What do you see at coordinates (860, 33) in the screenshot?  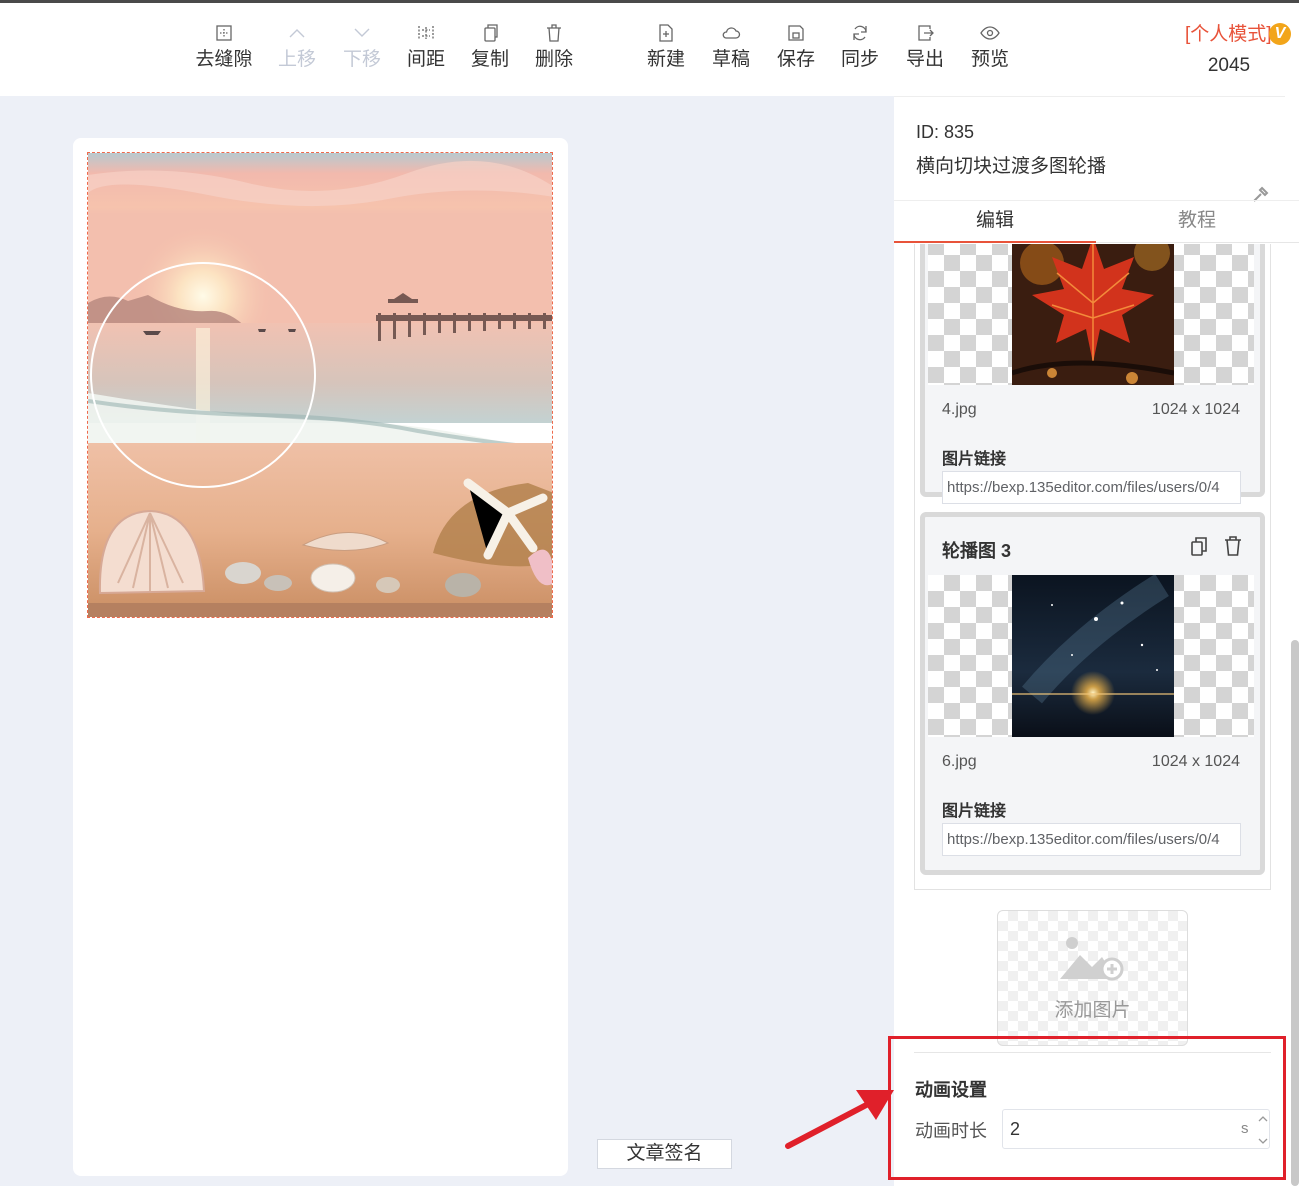 I see `sync-icon` at bounding box center [860, 33].